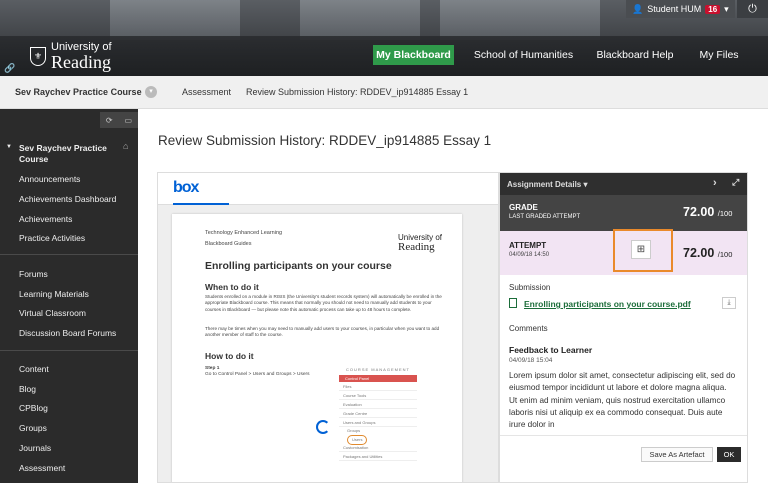 The width and height of the screenshot is (768, 483). What do you see at coordinates (186, 187) in the screenshot?
I see `box-logo: box` at bounding box center [186, 187].